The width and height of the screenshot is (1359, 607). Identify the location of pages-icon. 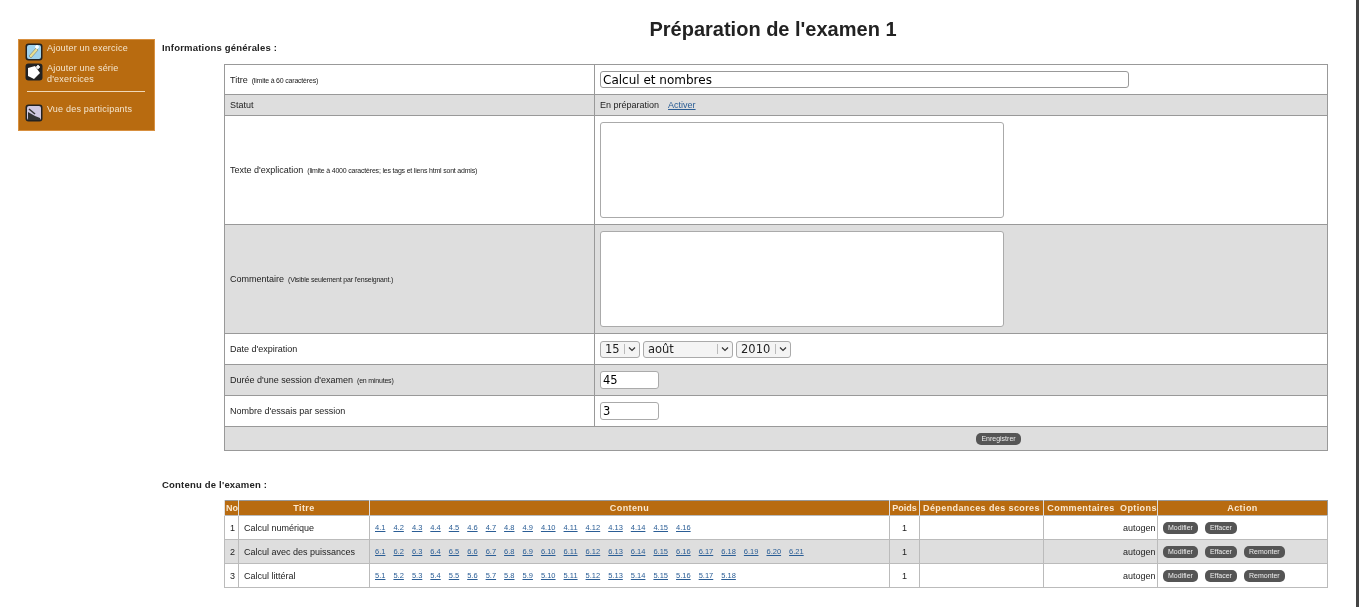
(34, 72).